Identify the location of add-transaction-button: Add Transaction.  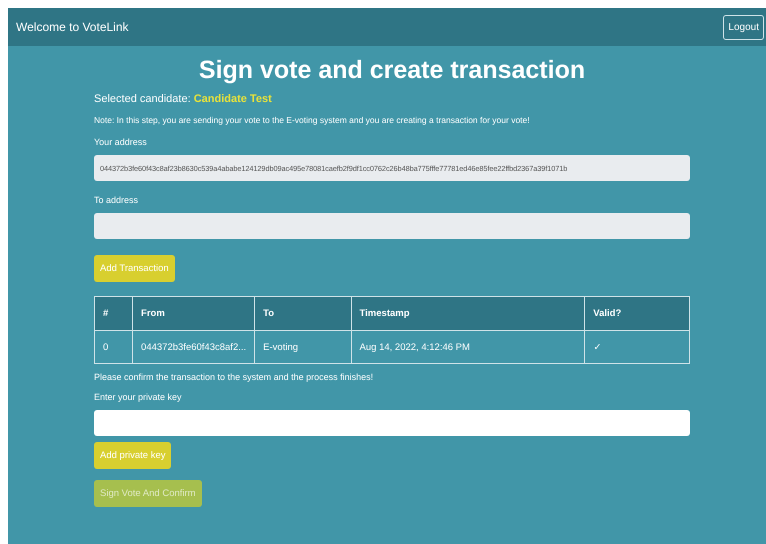
(134, 268).